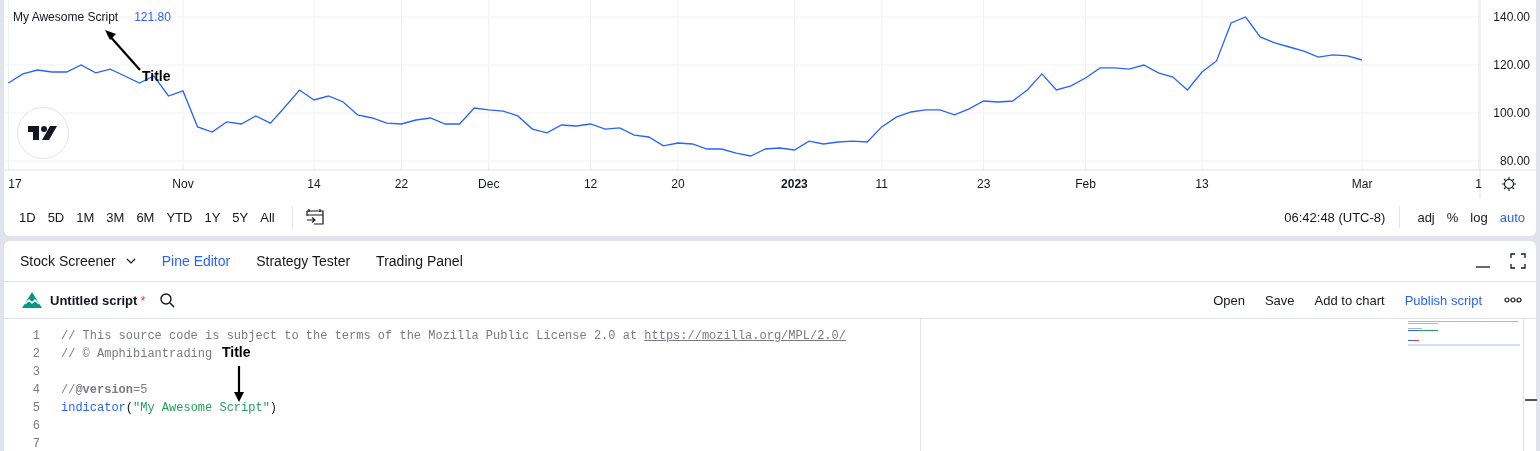 This screenshot has height=451, width=1540. I want to click on time-axis-label: Feb, so click(1085, 184).